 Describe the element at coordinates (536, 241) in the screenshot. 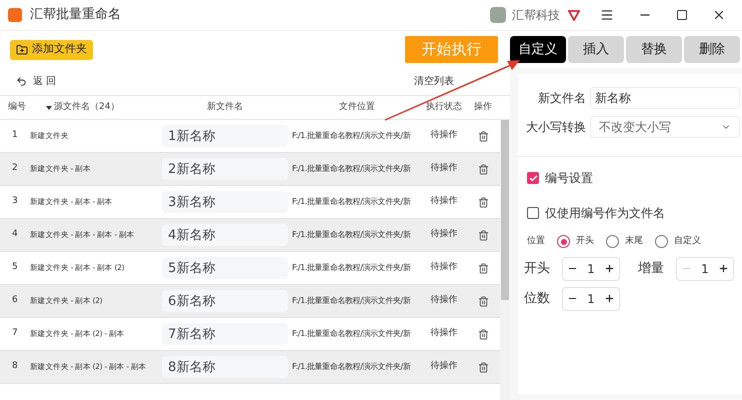

I see `position-label: 位置` at that location.